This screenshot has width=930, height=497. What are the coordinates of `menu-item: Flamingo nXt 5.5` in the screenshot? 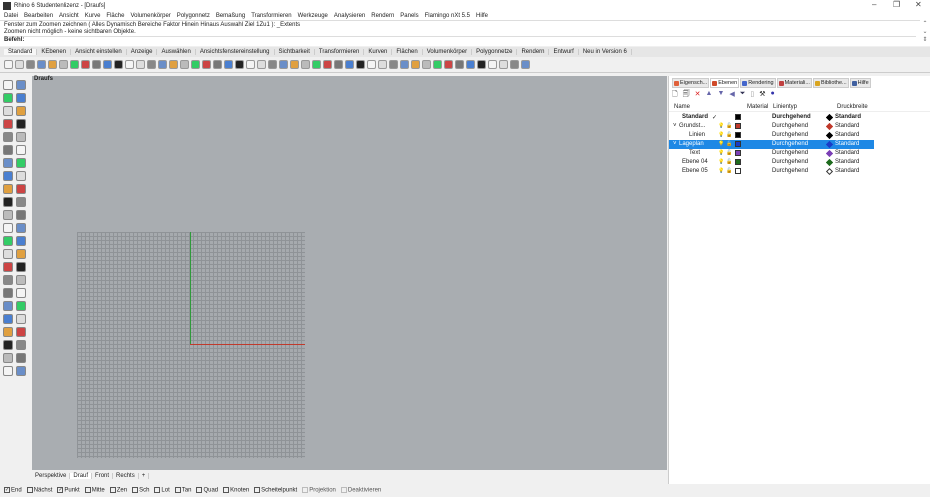 It's located at (447, 16).